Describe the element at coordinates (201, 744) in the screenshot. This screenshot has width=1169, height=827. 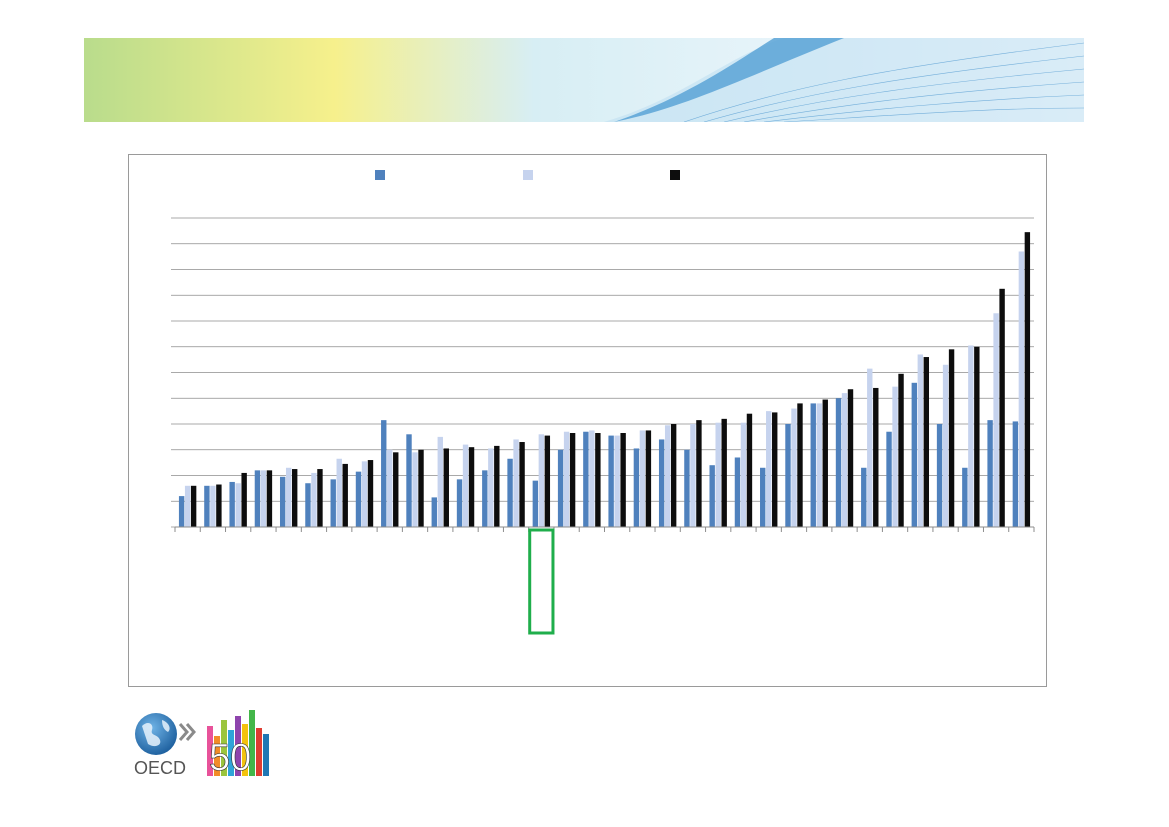
I see `oecd-50-logo: OECD 50` at that location.